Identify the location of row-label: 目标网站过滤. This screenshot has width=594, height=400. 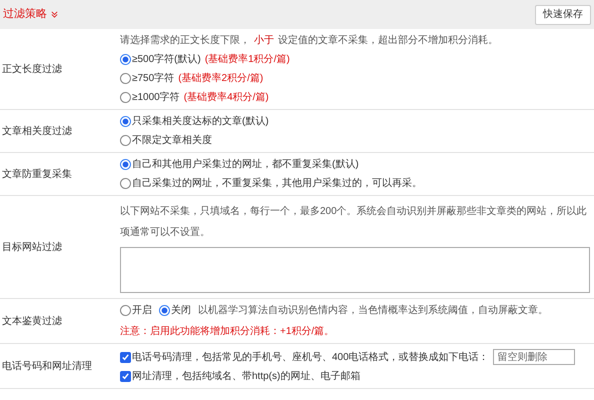
(32, 247).